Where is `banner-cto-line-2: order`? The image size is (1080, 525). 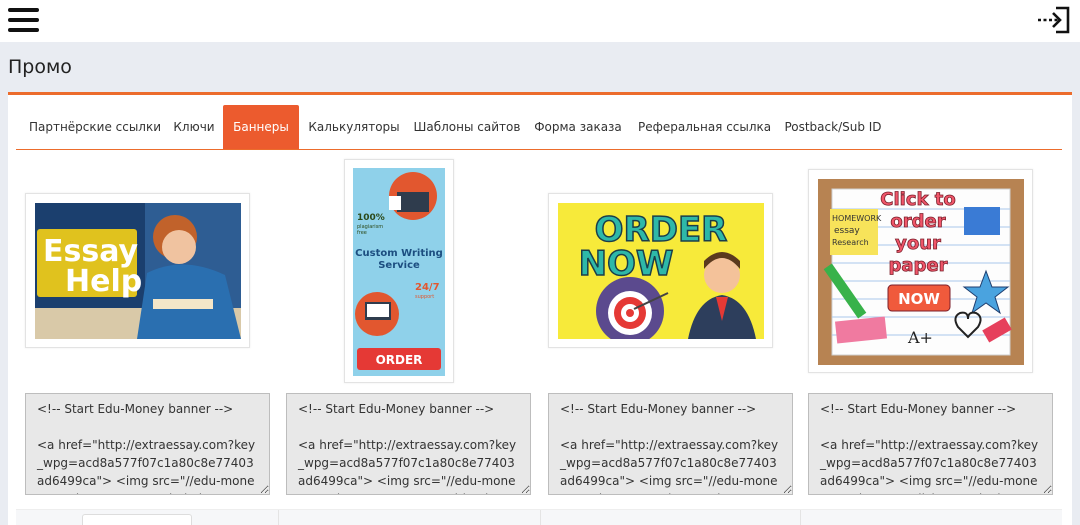 banner-cto-line-2: order is located at coordinates (917, 221).